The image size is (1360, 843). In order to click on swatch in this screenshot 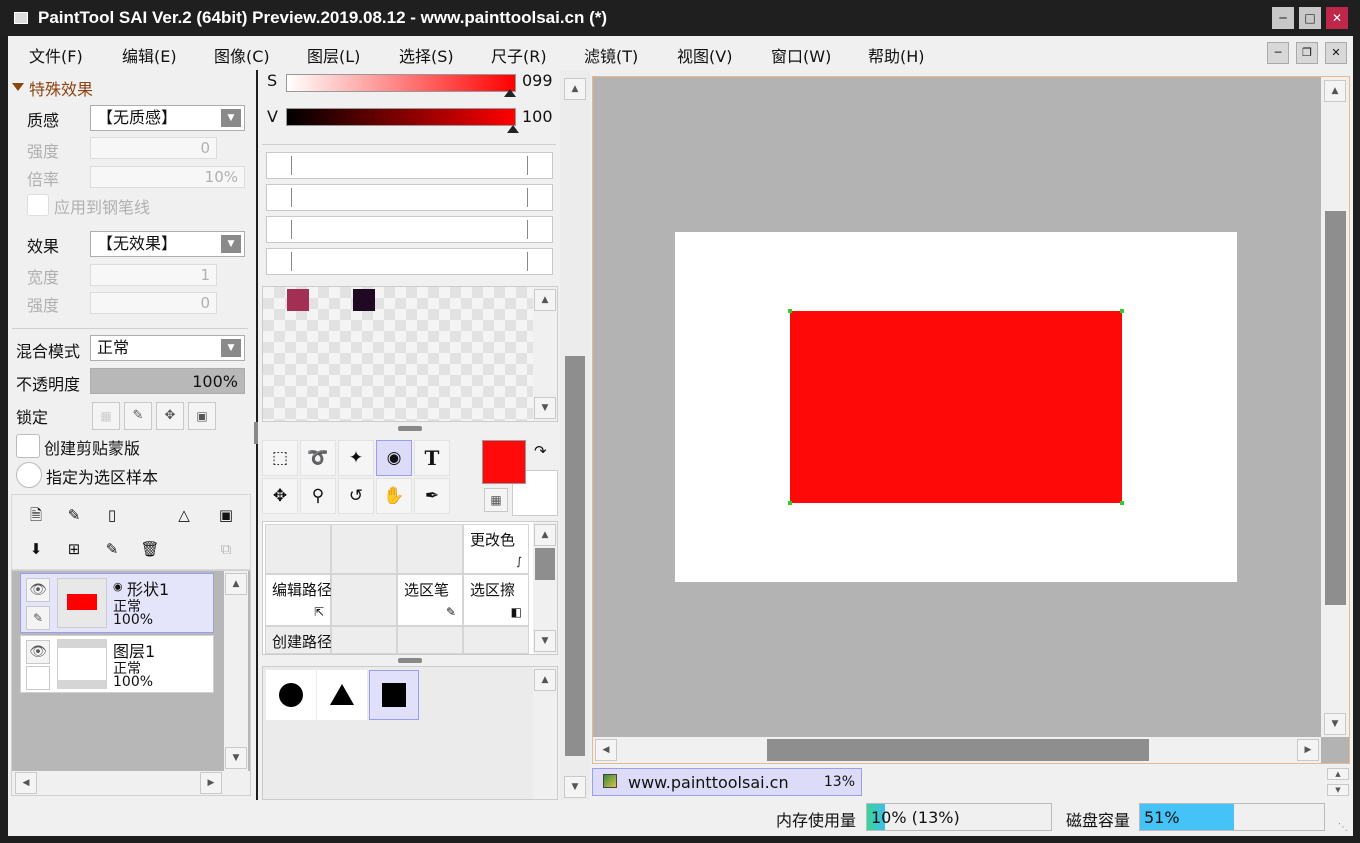, I will do `click(298, 300)`.